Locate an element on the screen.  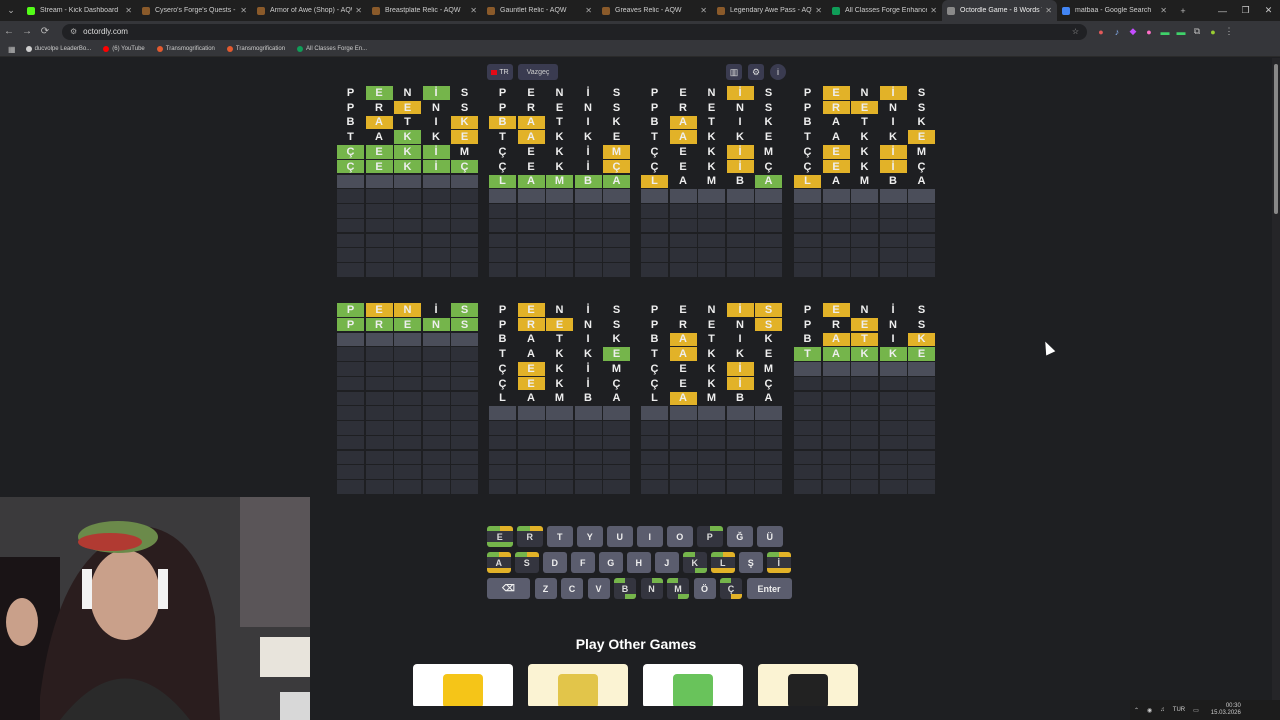
board-row is located at coordinates (559, 458).